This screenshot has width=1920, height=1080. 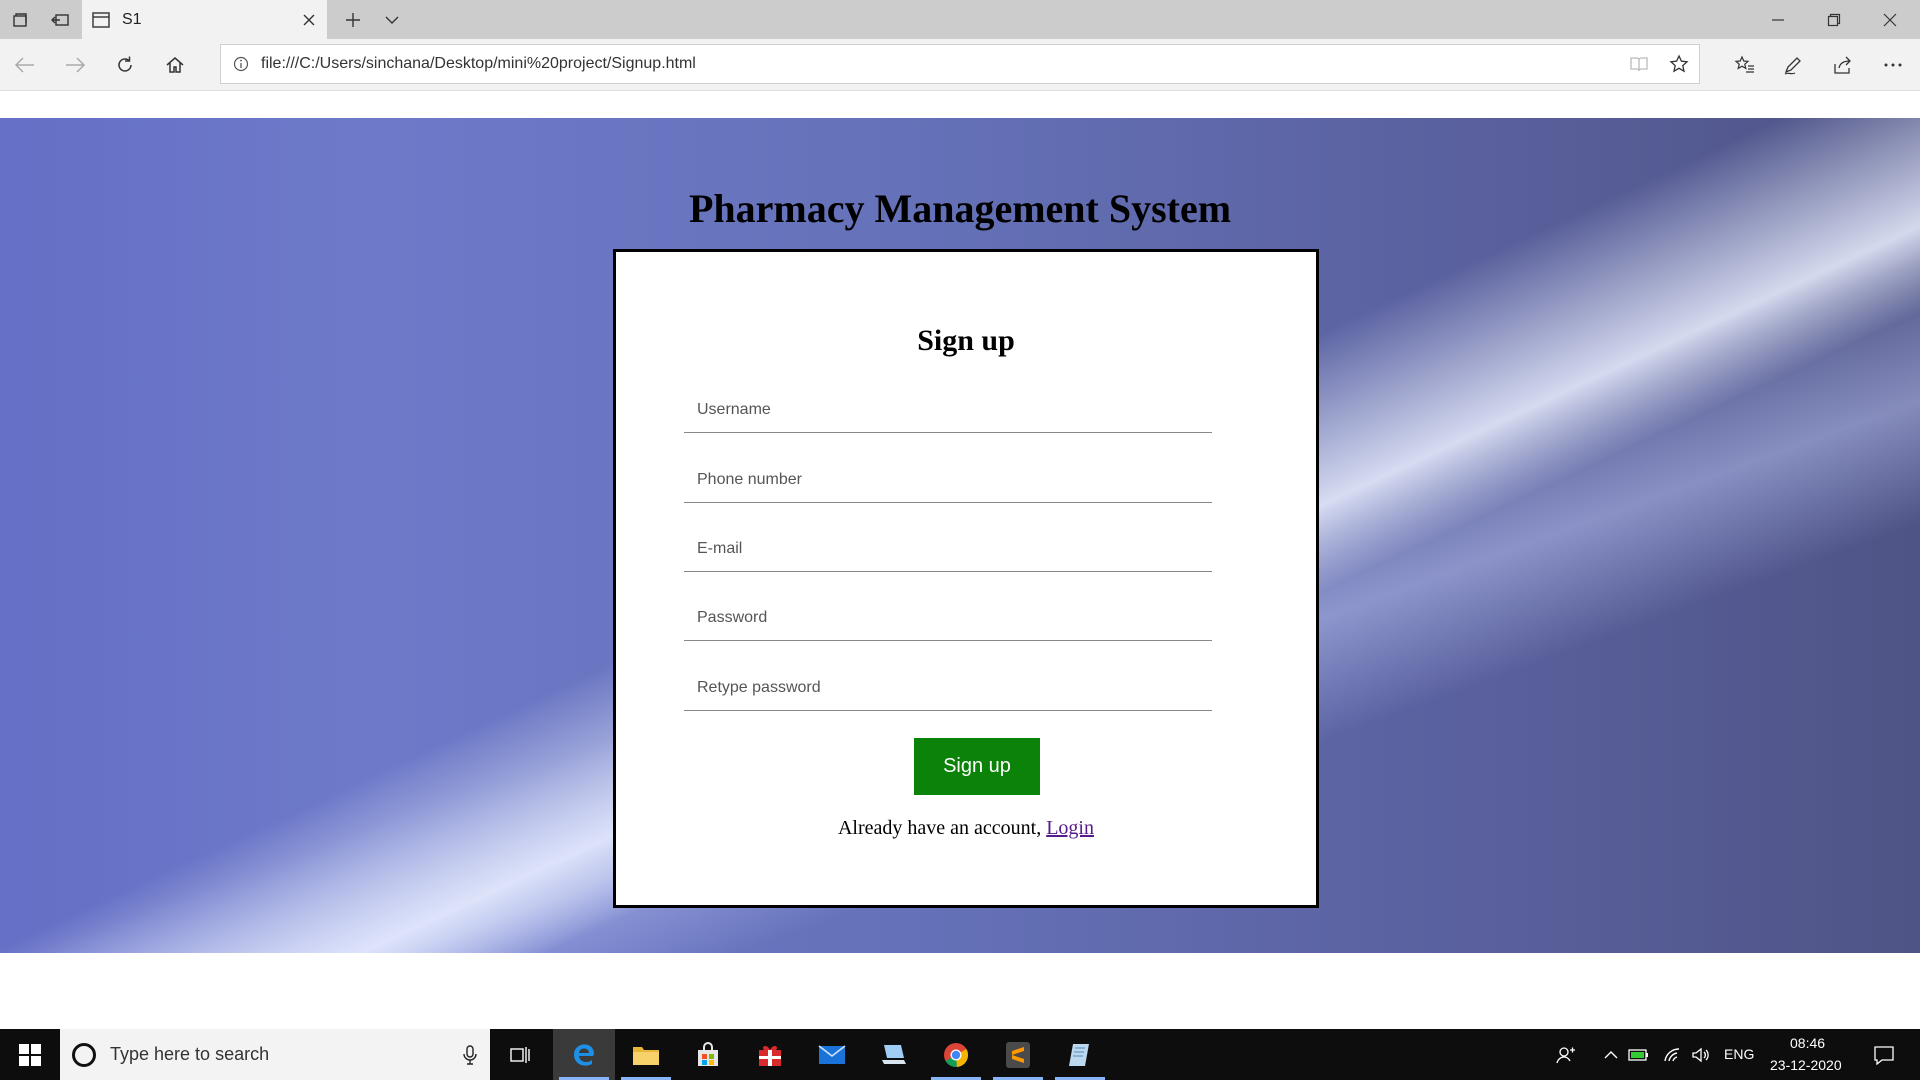 What do you see at coordinates (125, 65) in the screenshot?
I see `refresh-icon` at bounding box center [125, 65].